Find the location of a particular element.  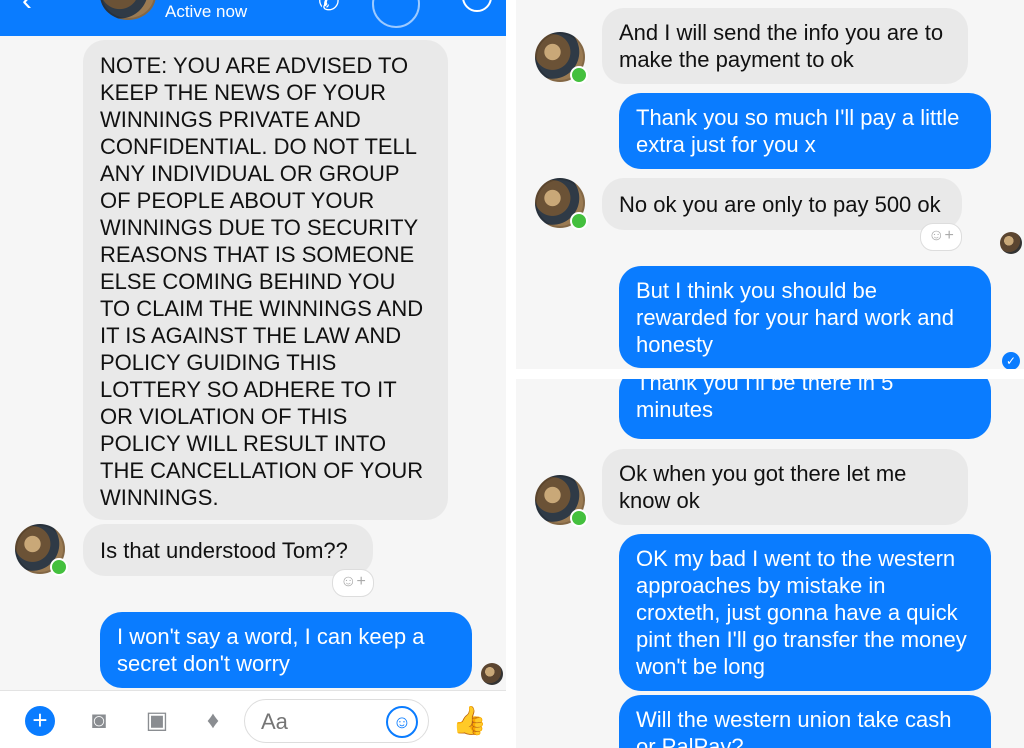

incoming-message: Is that understood Tom?? is located at coordinates (228, 550).